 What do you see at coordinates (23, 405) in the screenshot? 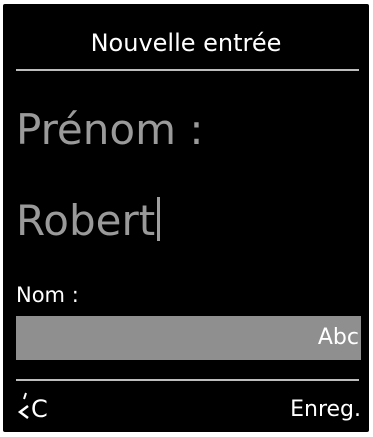
I see `backspace-clear-icon` at bounding box center [23, 405].